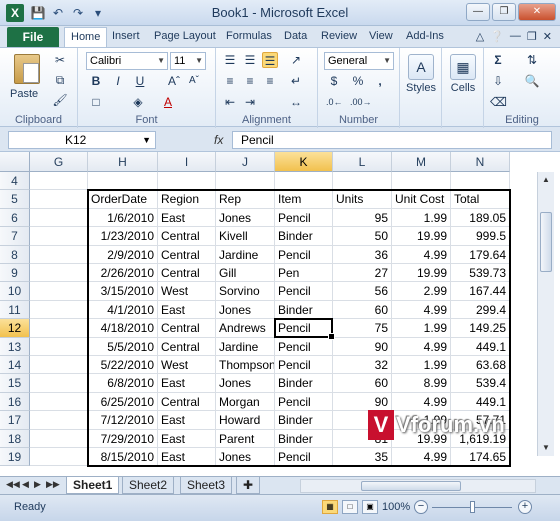 Image resolution: width=560 pixels, height=521 pixels. Describe the element at coordinates (537, 12) in the screenshot. I see `close-button: ✕` at that location.